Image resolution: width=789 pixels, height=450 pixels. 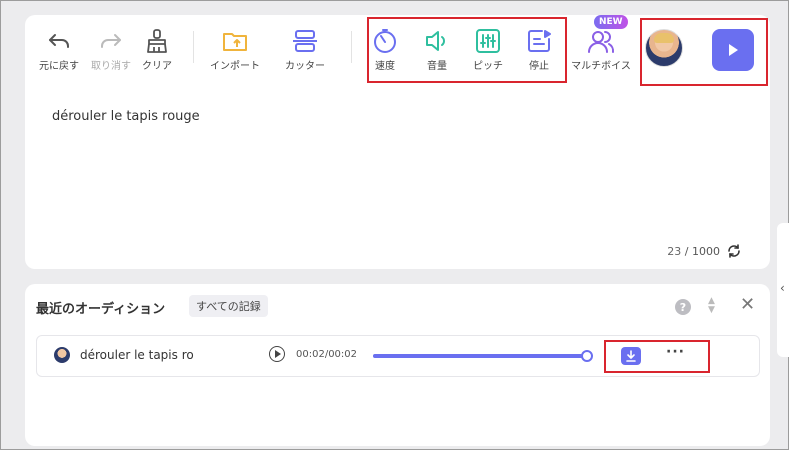 What do you see at coordinates (601, 42) in the screenshot?
I see `multivoice-icon` at bounding box center [601, 42].